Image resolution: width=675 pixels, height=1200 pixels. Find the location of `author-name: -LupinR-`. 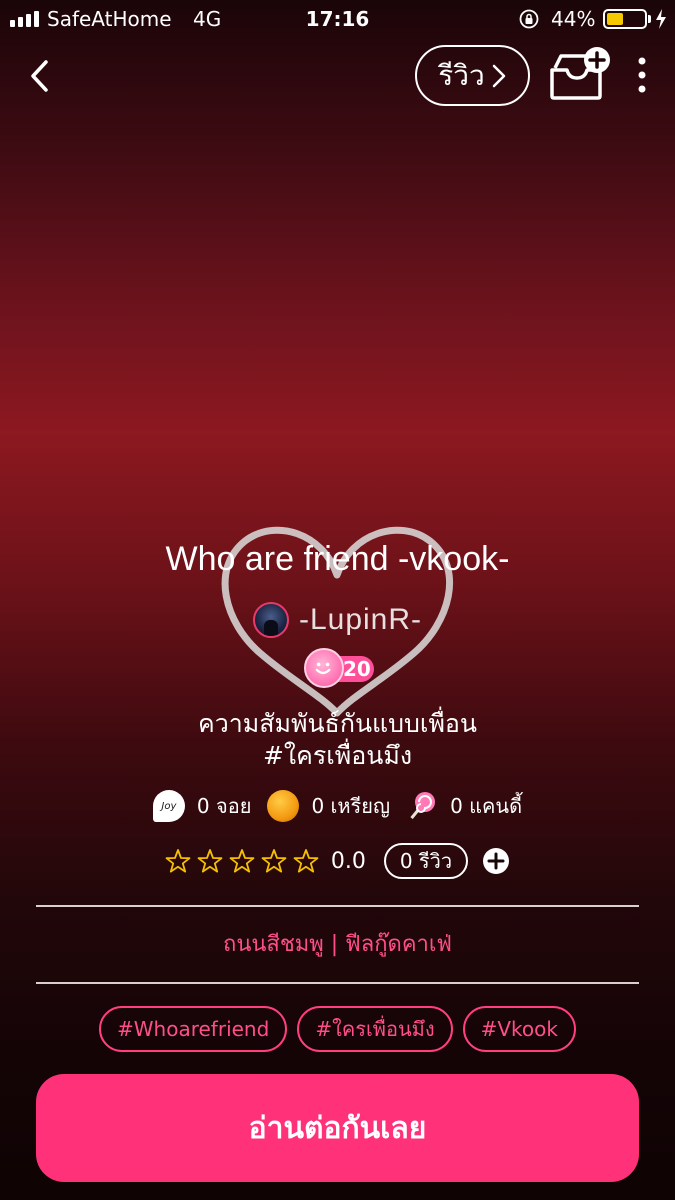

author-name: -LupinR- is located at coordinates (360, 620).